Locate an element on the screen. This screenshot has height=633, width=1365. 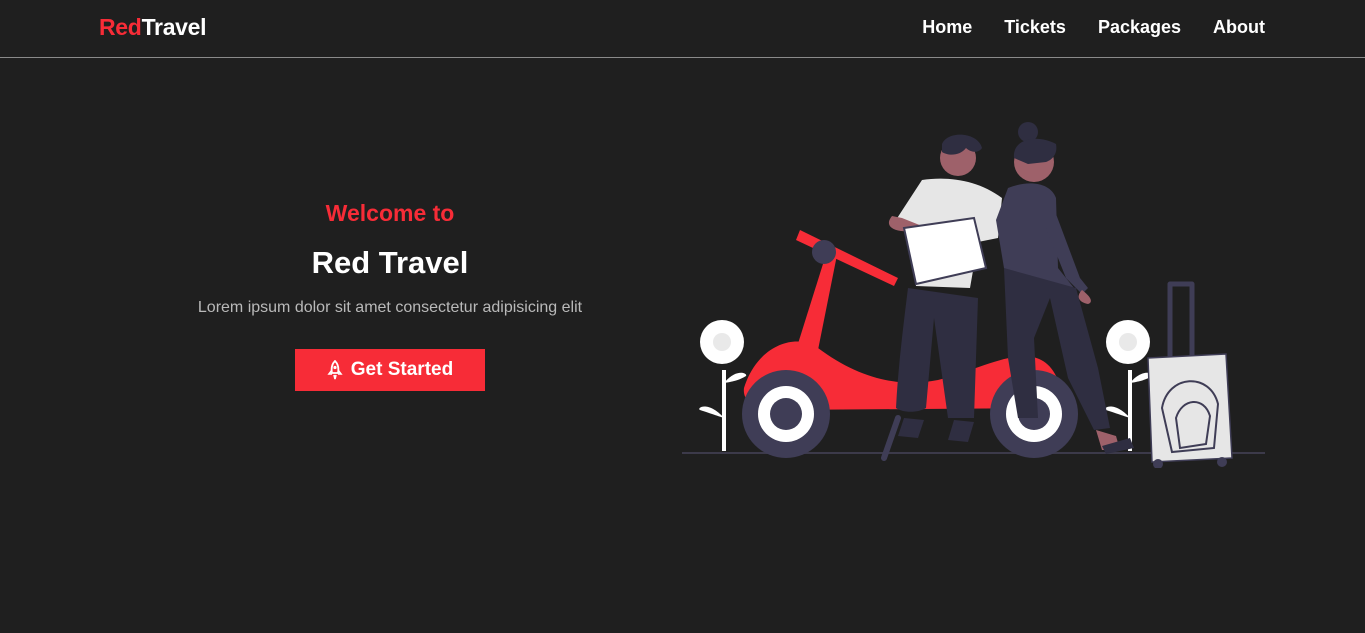
navbar: RedTravel Home Tickets Packages About is located at coordinates (682, 29).